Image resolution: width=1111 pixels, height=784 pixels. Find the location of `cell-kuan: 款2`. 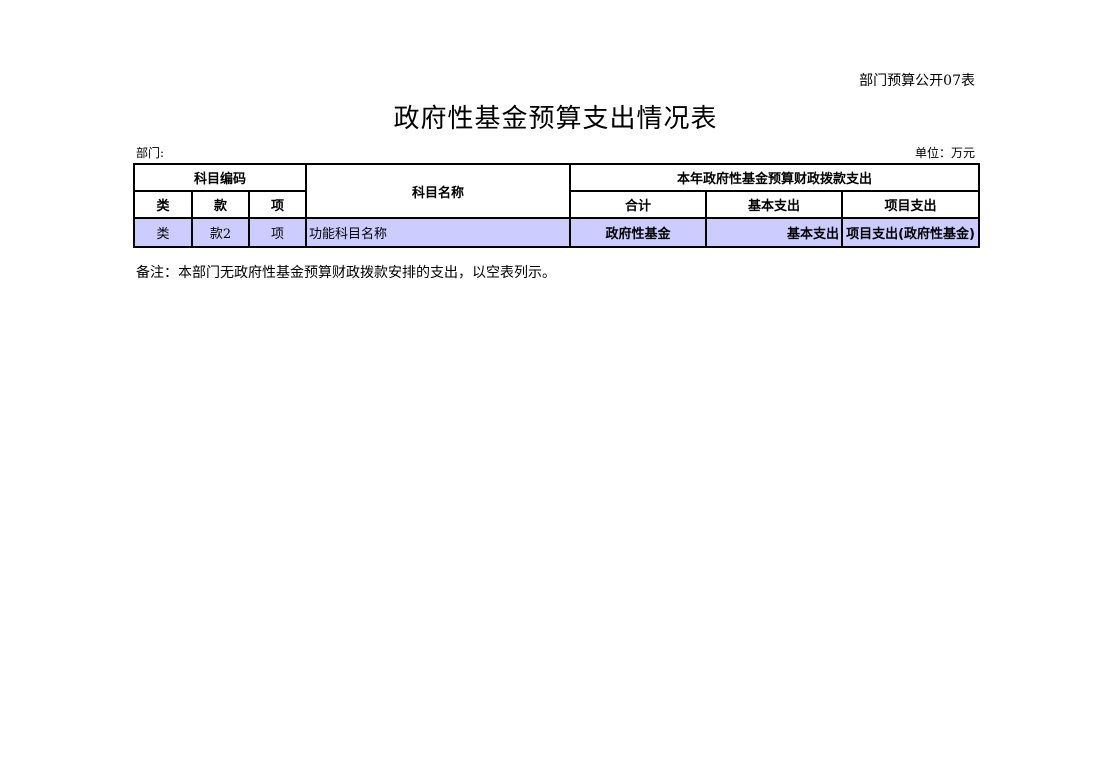

cell-kuan: 款2 is located at coordinates (220, 232).